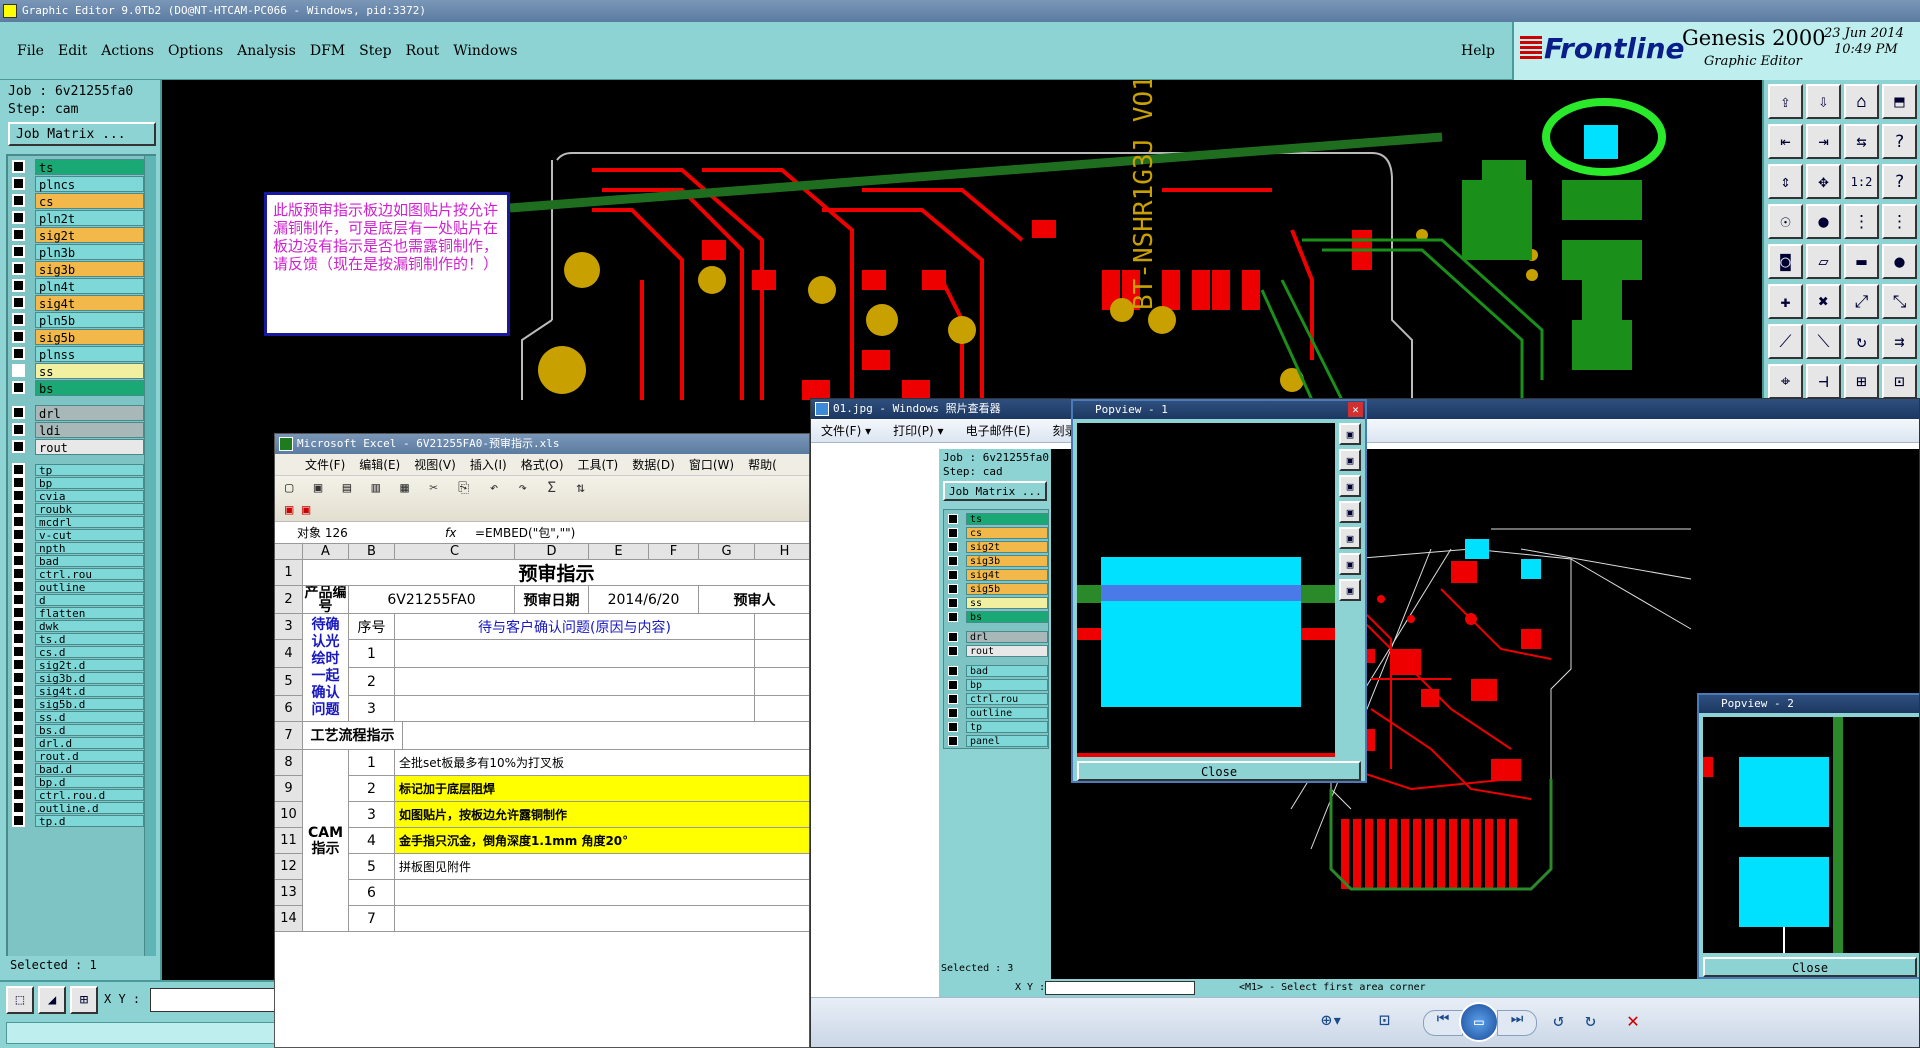  I want to click on rotate-right-icon: ↻, so click(1590, 1020).